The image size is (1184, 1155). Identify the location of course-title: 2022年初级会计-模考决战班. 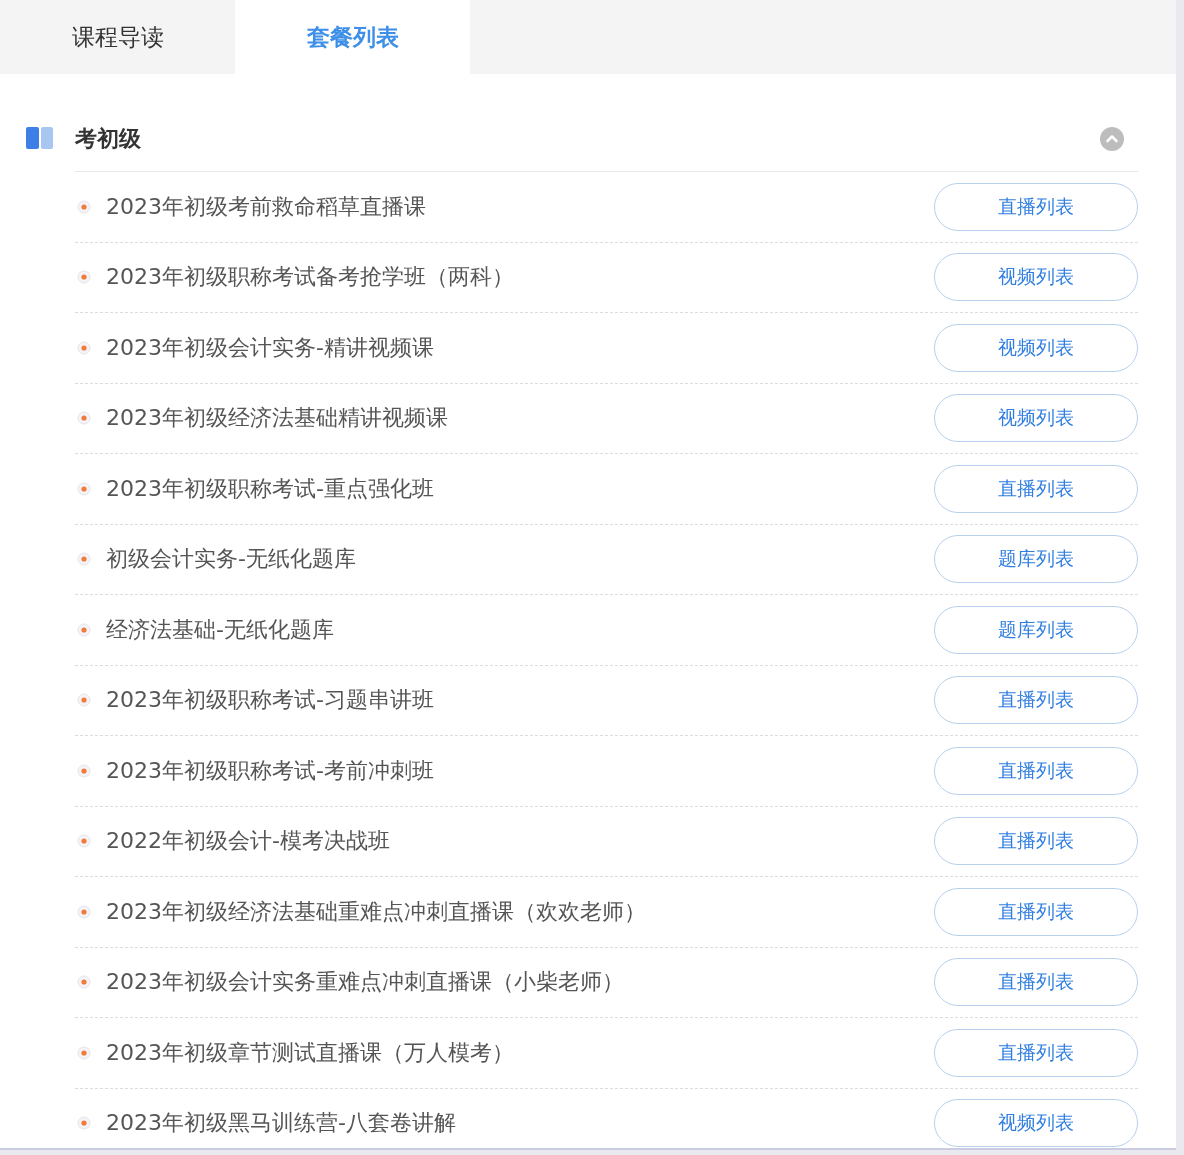
(248, 841).